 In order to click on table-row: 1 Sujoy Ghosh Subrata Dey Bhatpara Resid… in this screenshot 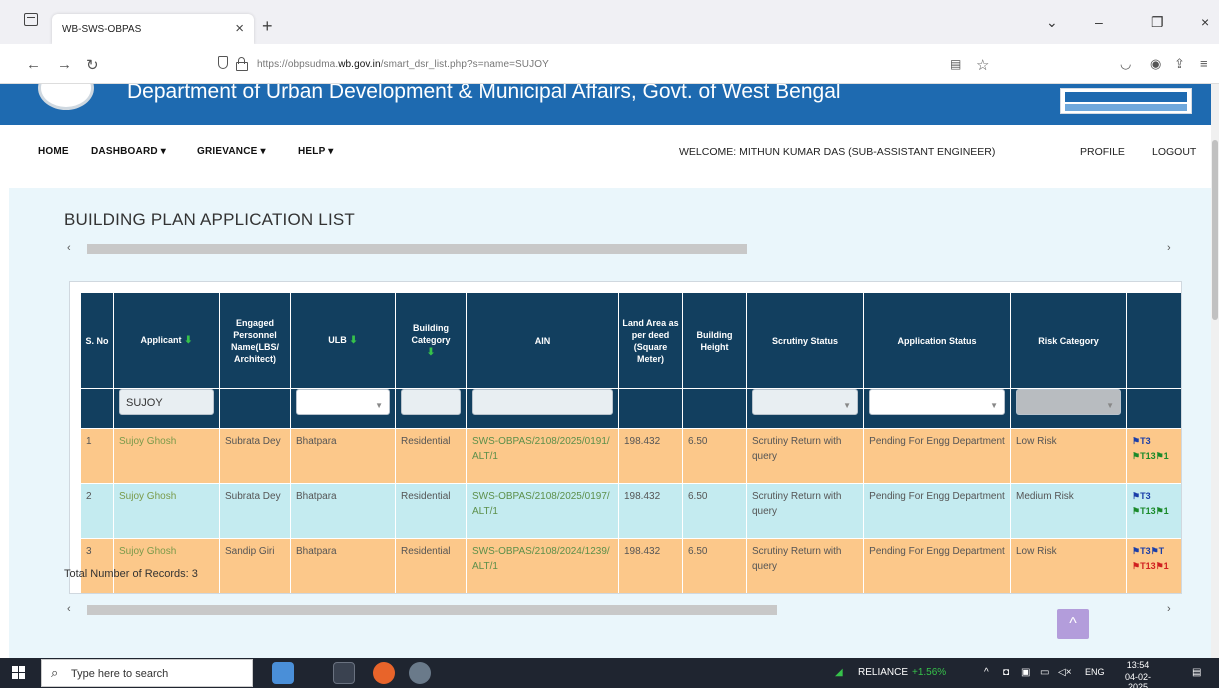, I will do `click(630, 456)`.